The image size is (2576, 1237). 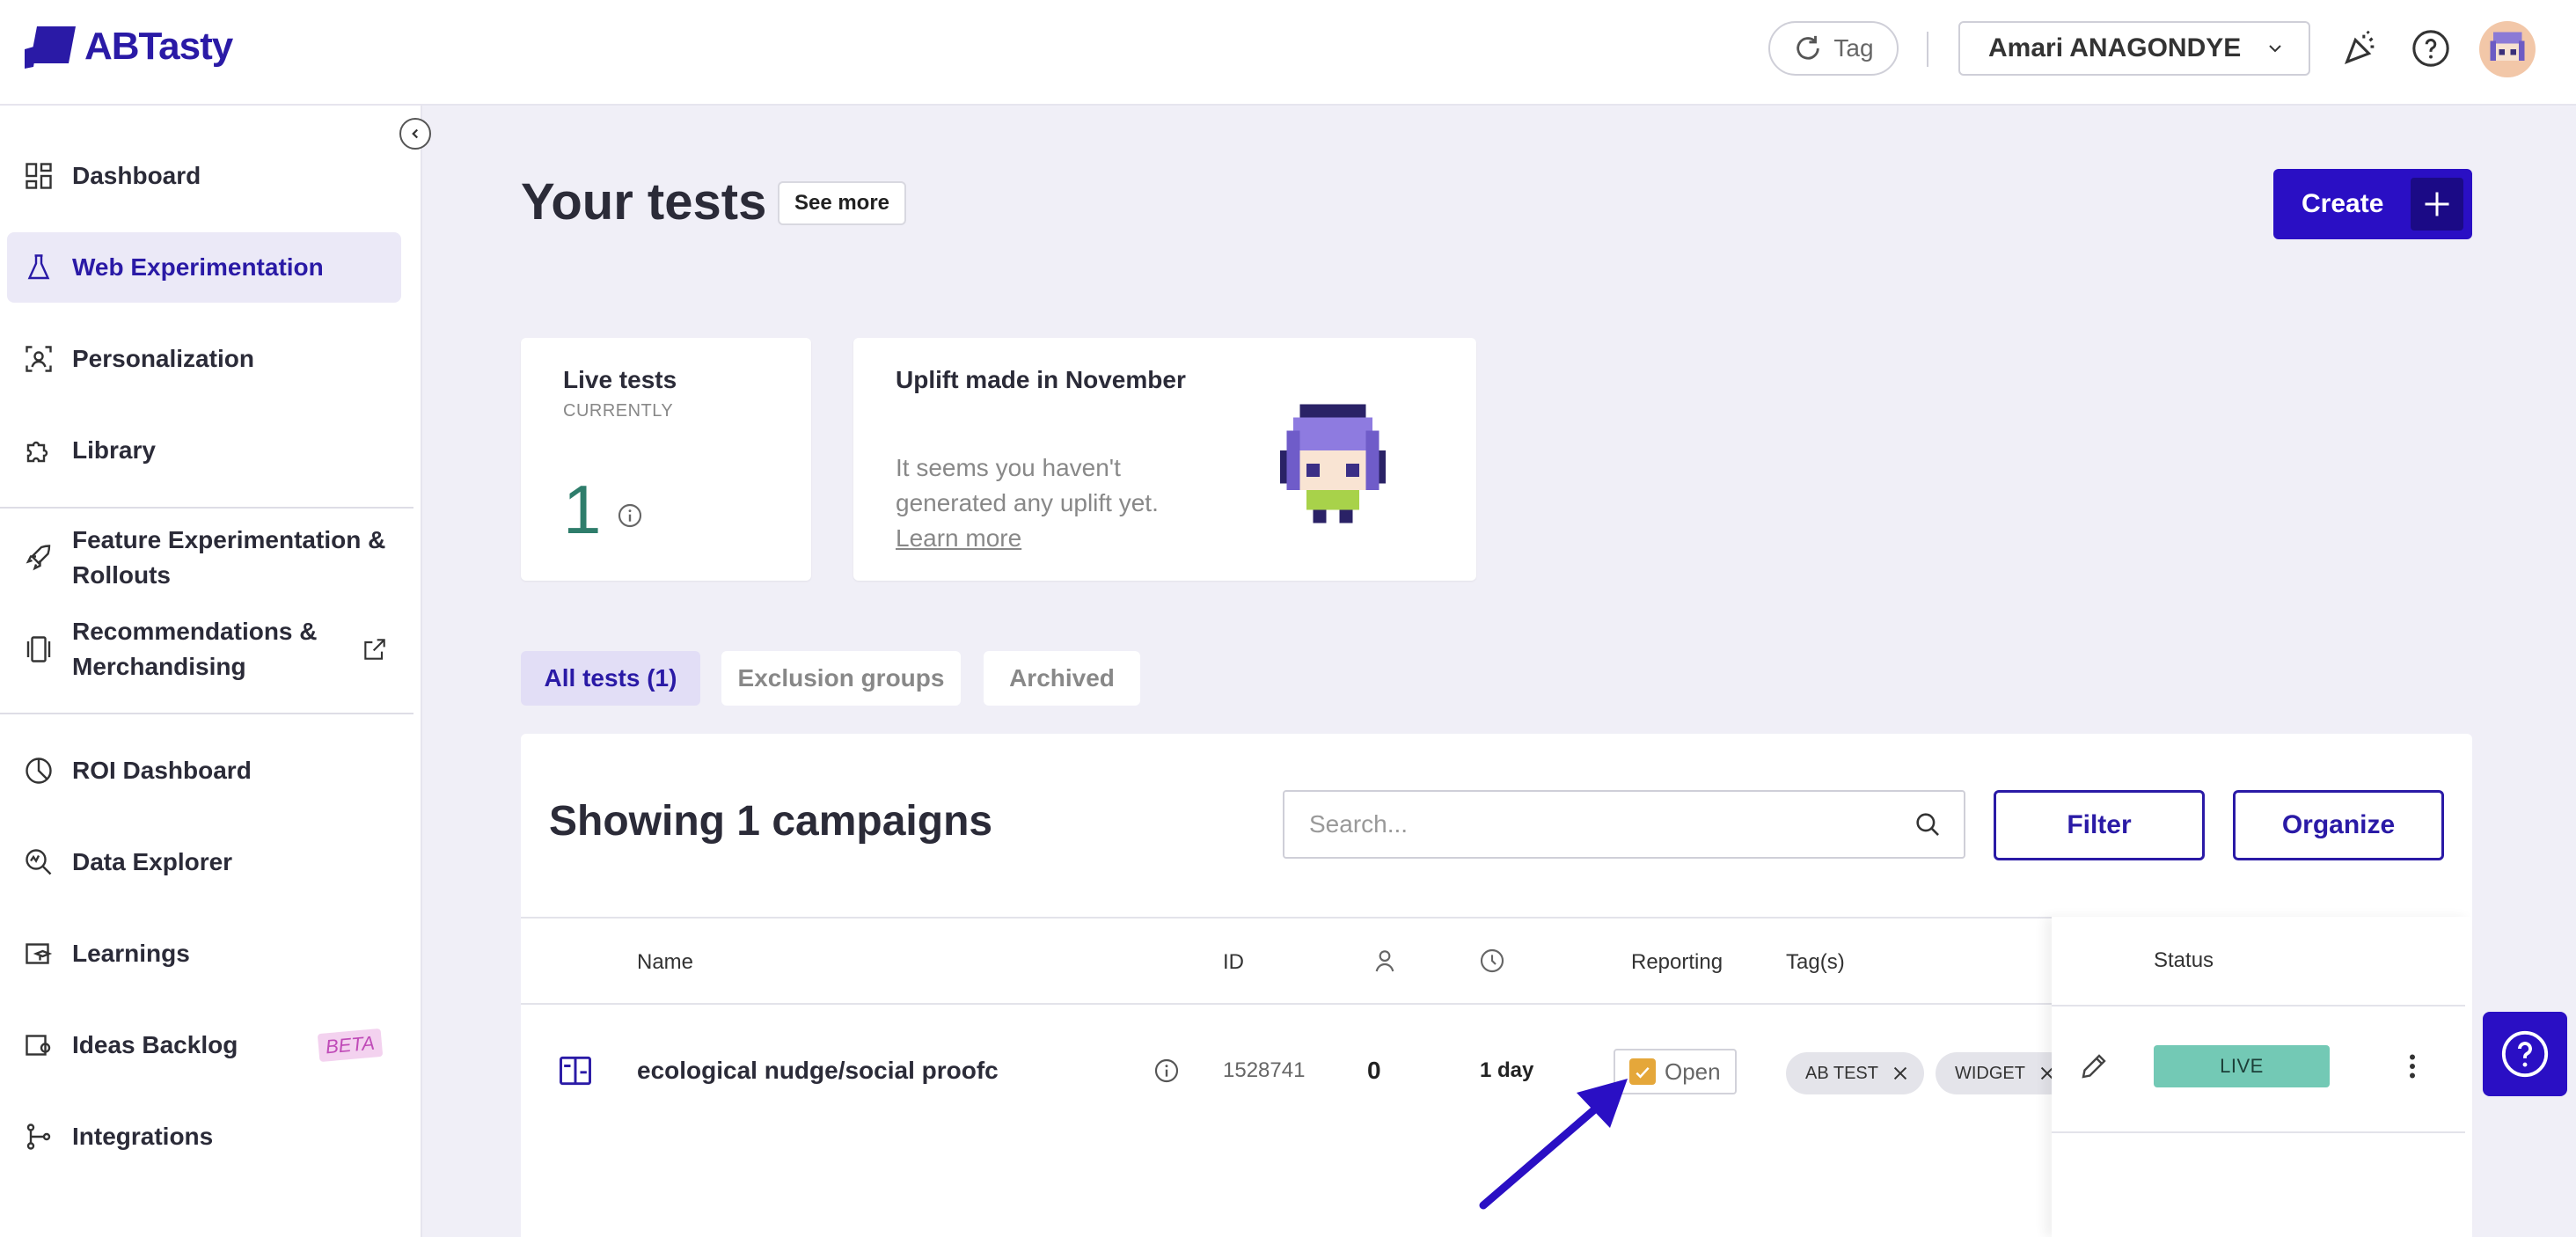 What do you see at coordinates (1808, 47) in the screenshot?
I see `refresh-icon` at bounding box center [1808, 47].